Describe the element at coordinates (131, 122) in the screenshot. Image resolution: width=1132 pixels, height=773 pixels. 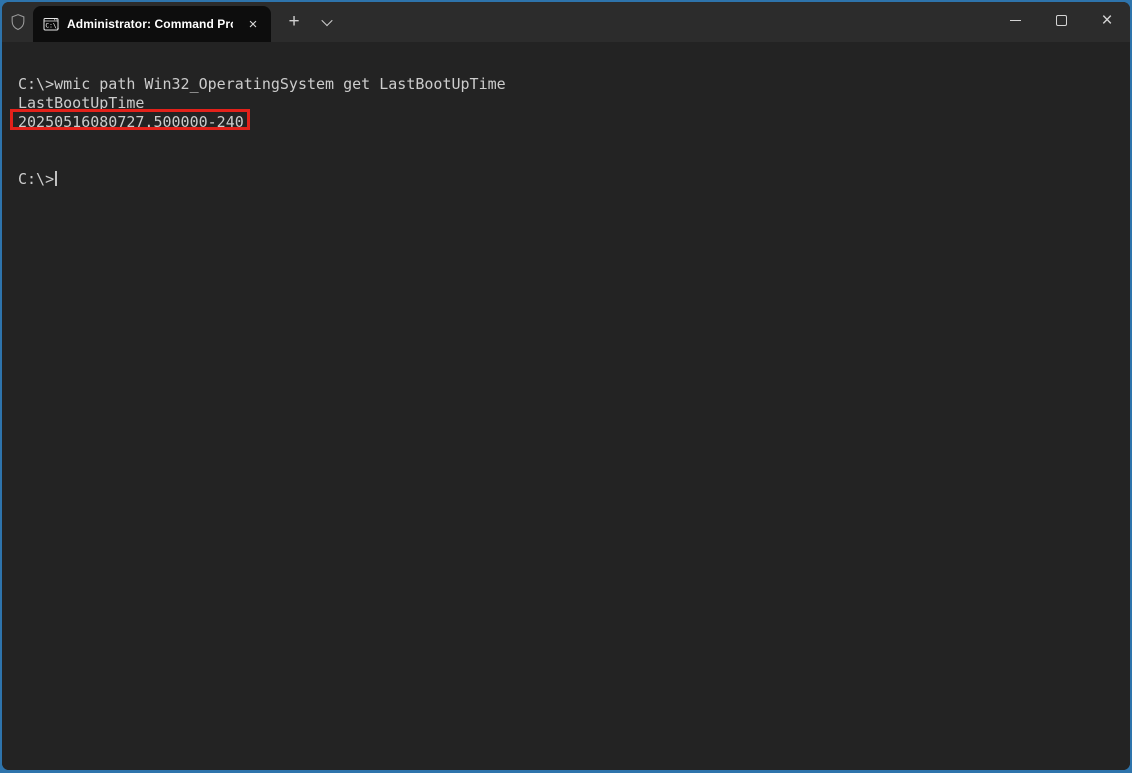
I see `terminal-output-value: 20250516080727.500000-240` at that location.